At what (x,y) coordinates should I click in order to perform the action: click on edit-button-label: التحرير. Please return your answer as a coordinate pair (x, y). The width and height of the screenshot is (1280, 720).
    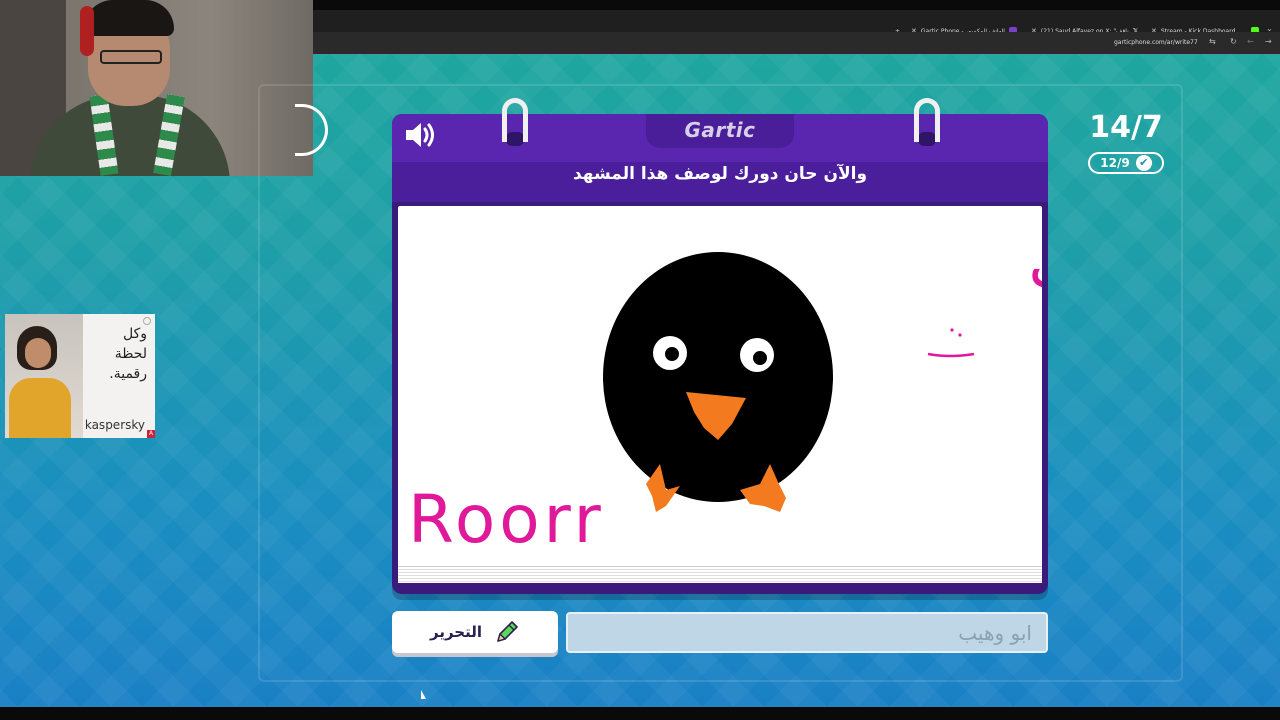
    Looking at the image, I should click on (455, 632).